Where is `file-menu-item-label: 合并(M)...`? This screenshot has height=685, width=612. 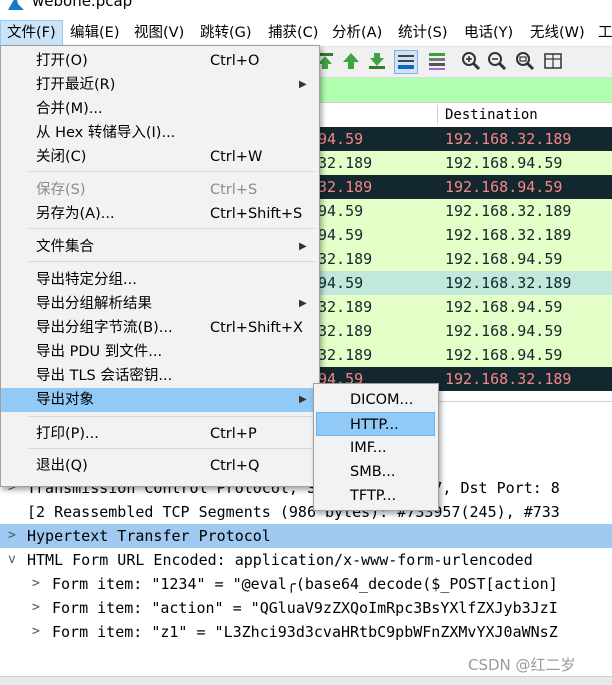 file-menu-item-label: 合并(M)... is located at coordinates (69, 109).